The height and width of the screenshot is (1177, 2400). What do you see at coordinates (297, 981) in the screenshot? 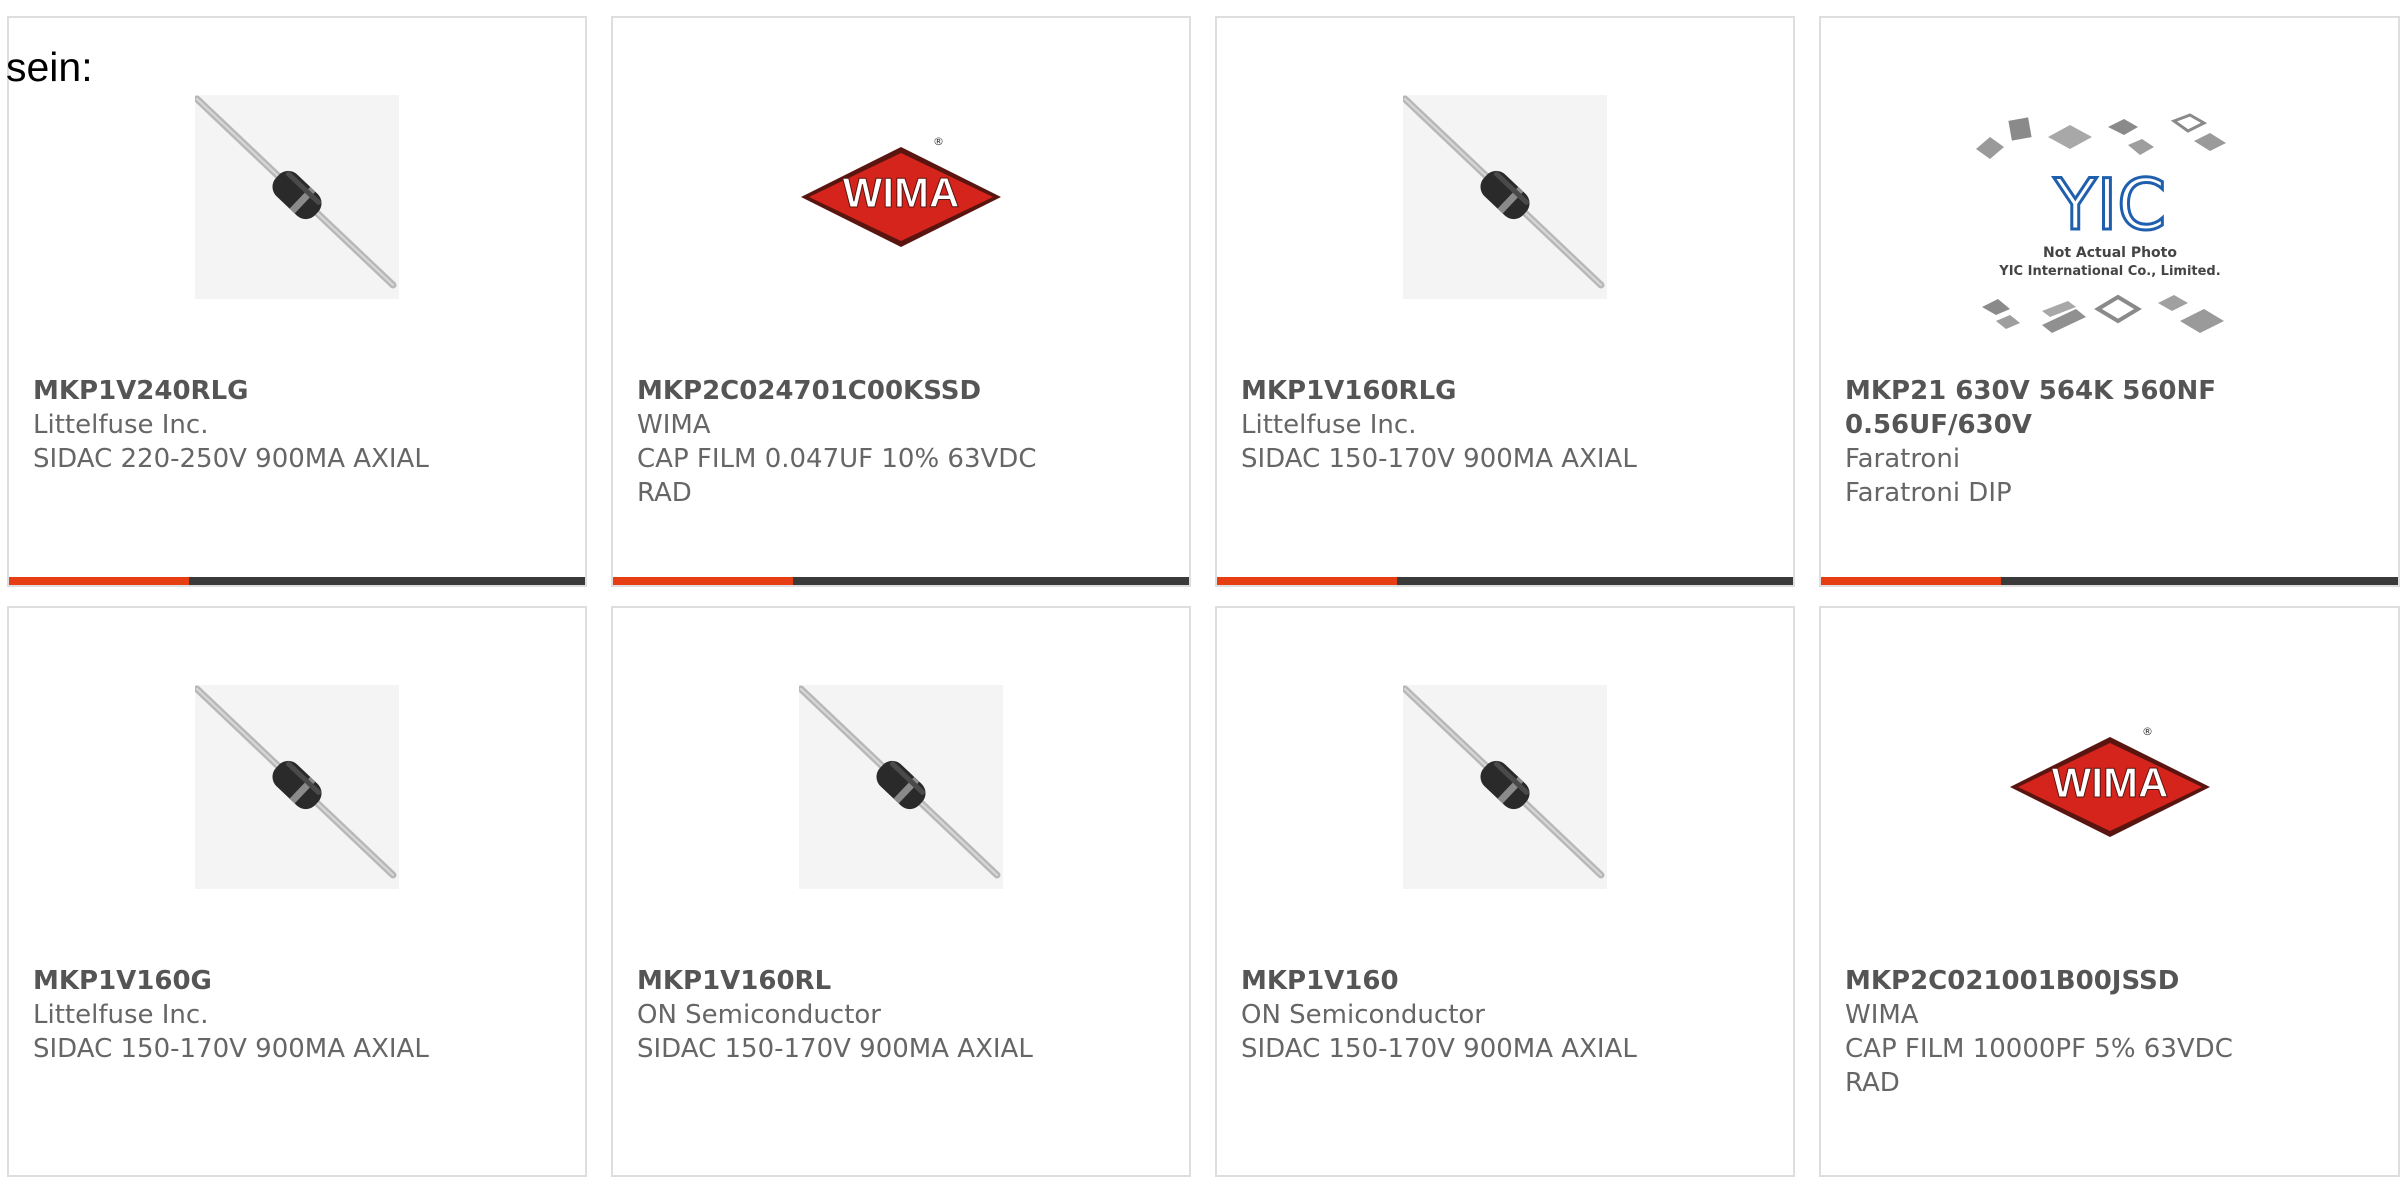
I see `part-number-link: MKP1V160G` at bounding box center [297, 981].